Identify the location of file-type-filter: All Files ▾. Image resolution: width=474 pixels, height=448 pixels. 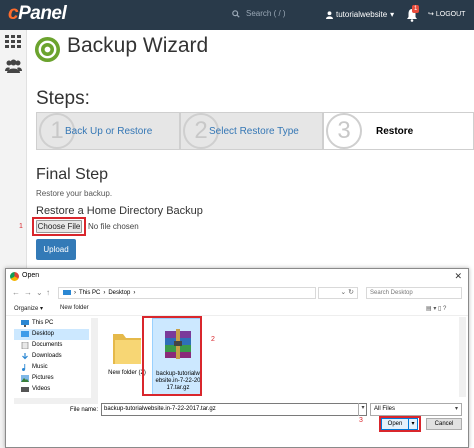
(416, 409).